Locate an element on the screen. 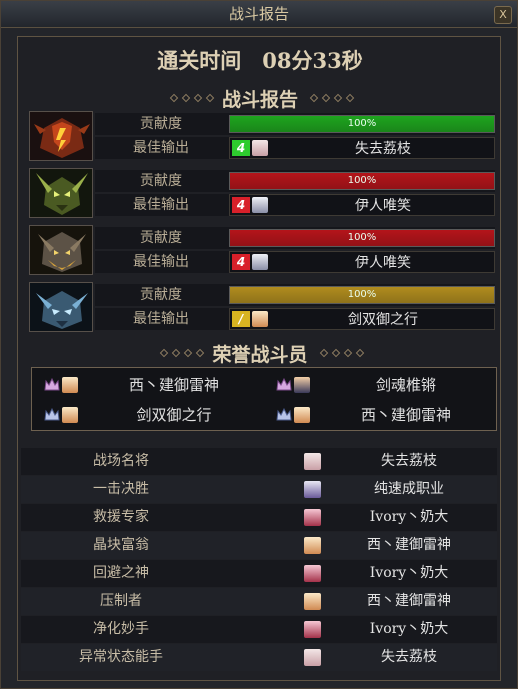 This screenshot has width=518, height=689. red-demon-boss-icon is located at coordinates (61, 136).